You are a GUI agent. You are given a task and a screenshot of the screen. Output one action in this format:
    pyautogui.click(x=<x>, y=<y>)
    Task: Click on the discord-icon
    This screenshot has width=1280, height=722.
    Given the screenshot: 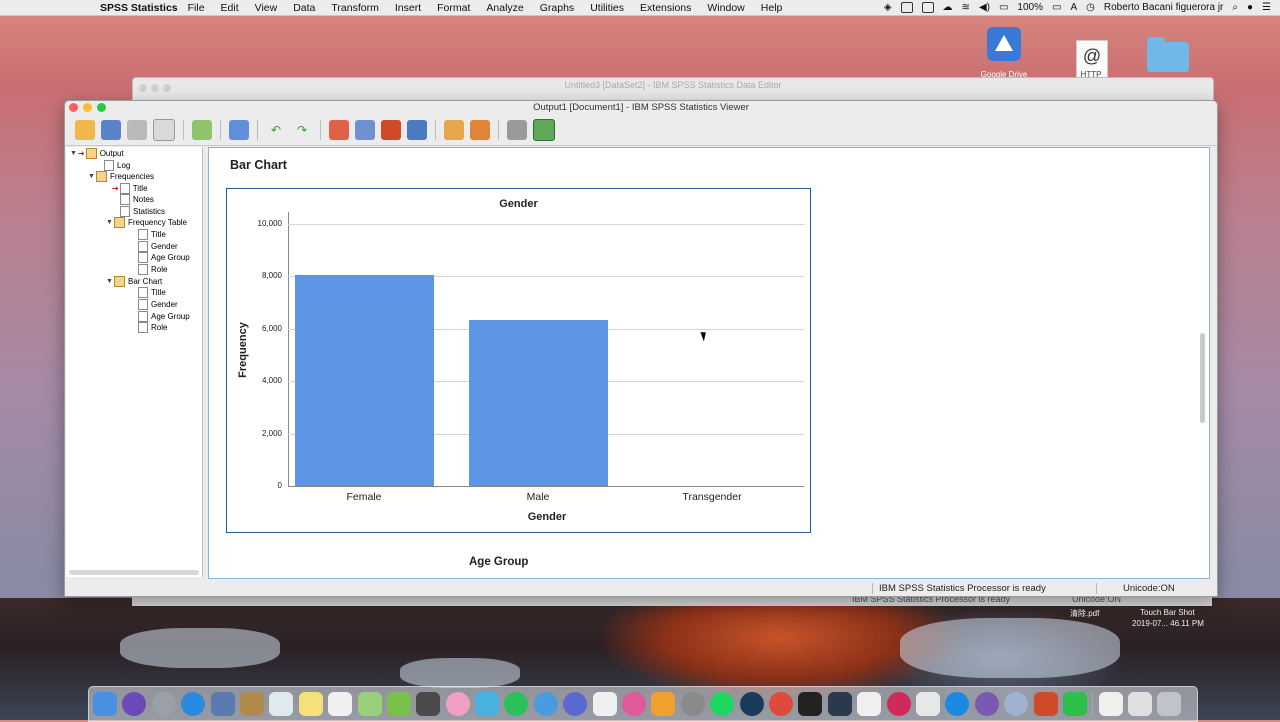 What is the action you would take?
    pyautogui.click(x=575, y=704)
    